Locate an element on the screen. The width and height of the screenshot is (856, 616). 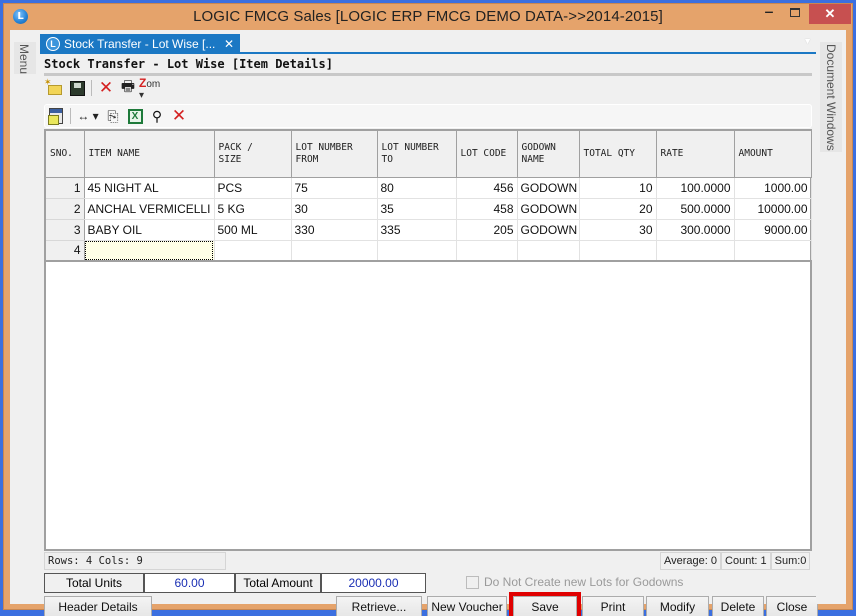
new-voucher-button: New Voucher is located at coordinates (467, 606).